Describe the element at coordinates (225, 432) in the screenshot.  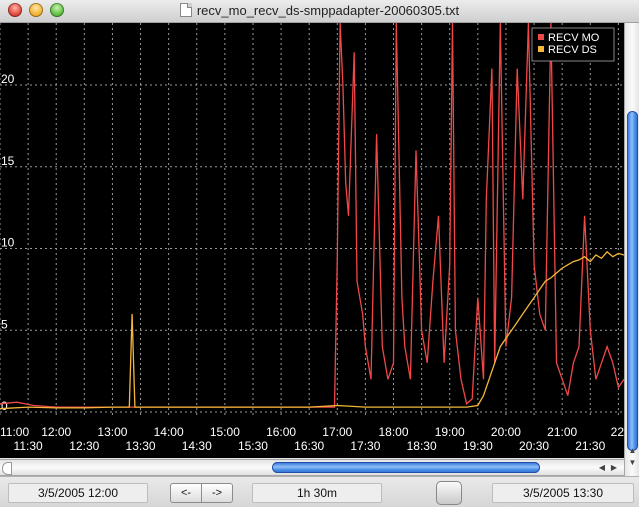
I see `x-tick-label-upper: 15:00` at that location.